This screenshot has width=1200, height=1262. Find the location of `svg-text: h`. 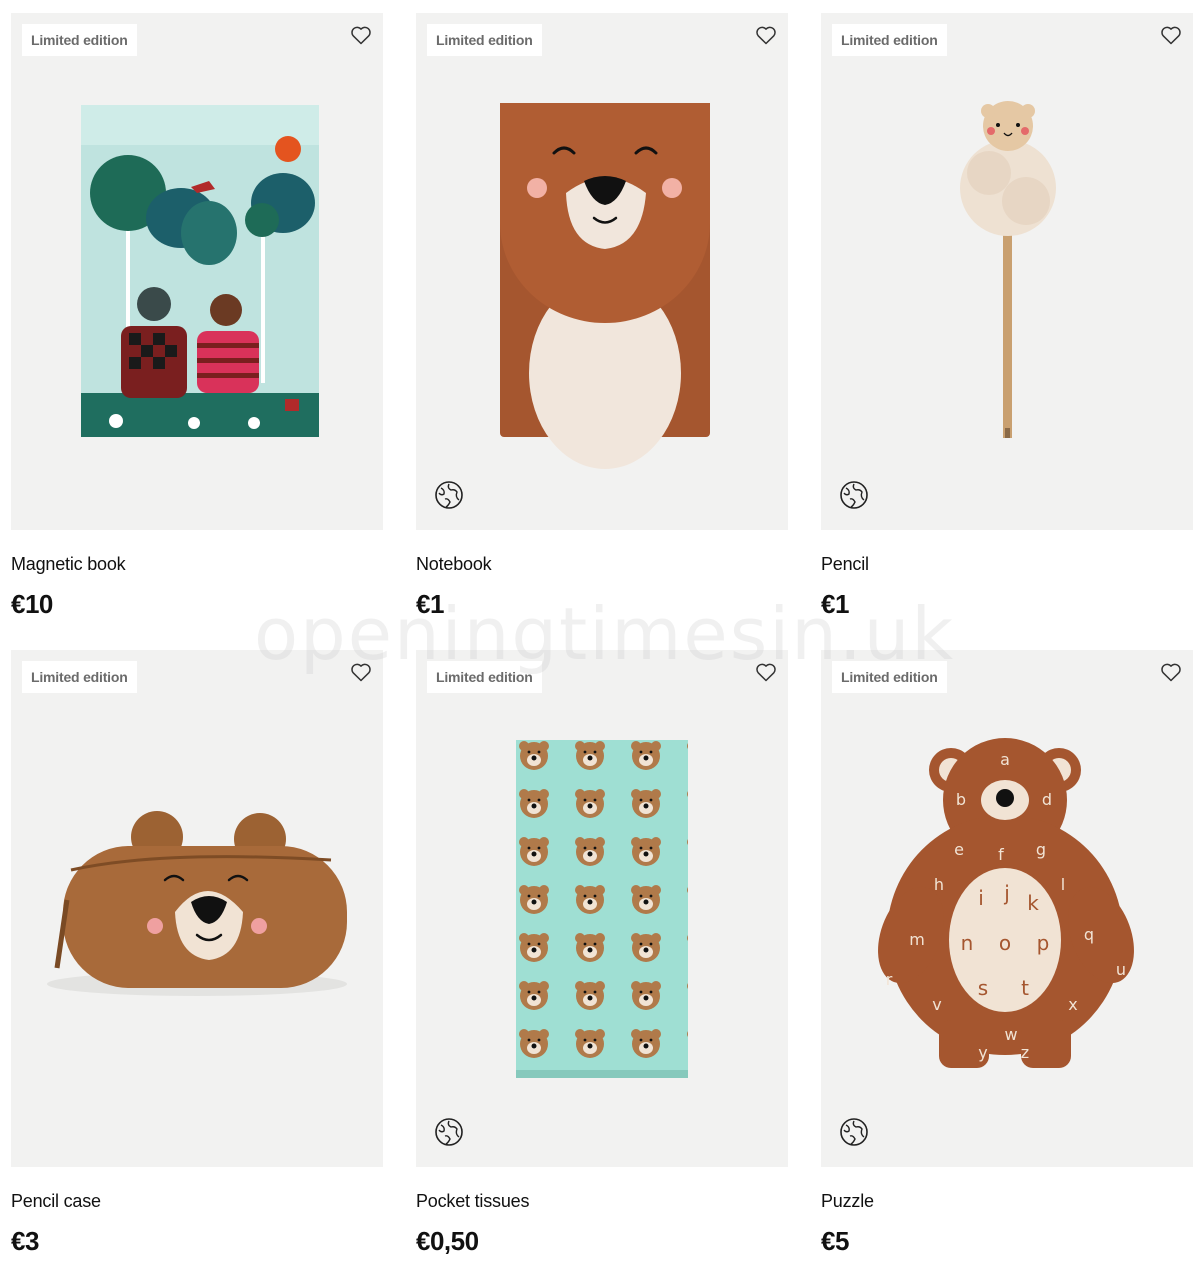

svg-text: h is located at coordinates (939, 884).